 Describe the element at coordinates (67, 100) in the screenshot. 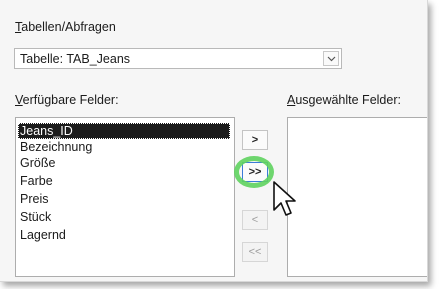

I see `available-fields-label: Verfügbare Felder:` at that location.